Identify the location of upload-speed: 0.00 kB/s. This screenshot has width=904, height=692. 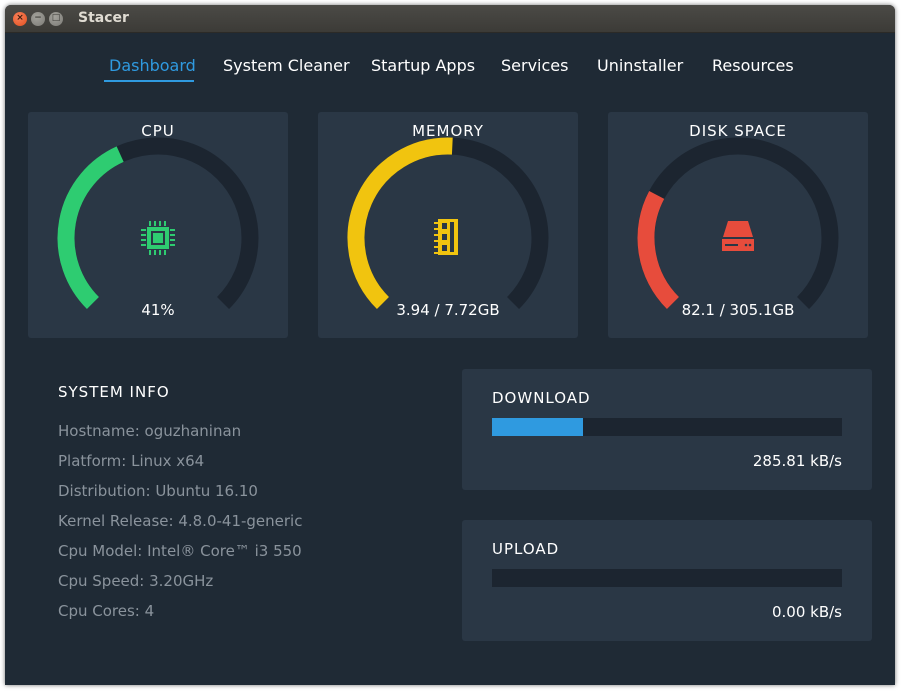
(806, 612).